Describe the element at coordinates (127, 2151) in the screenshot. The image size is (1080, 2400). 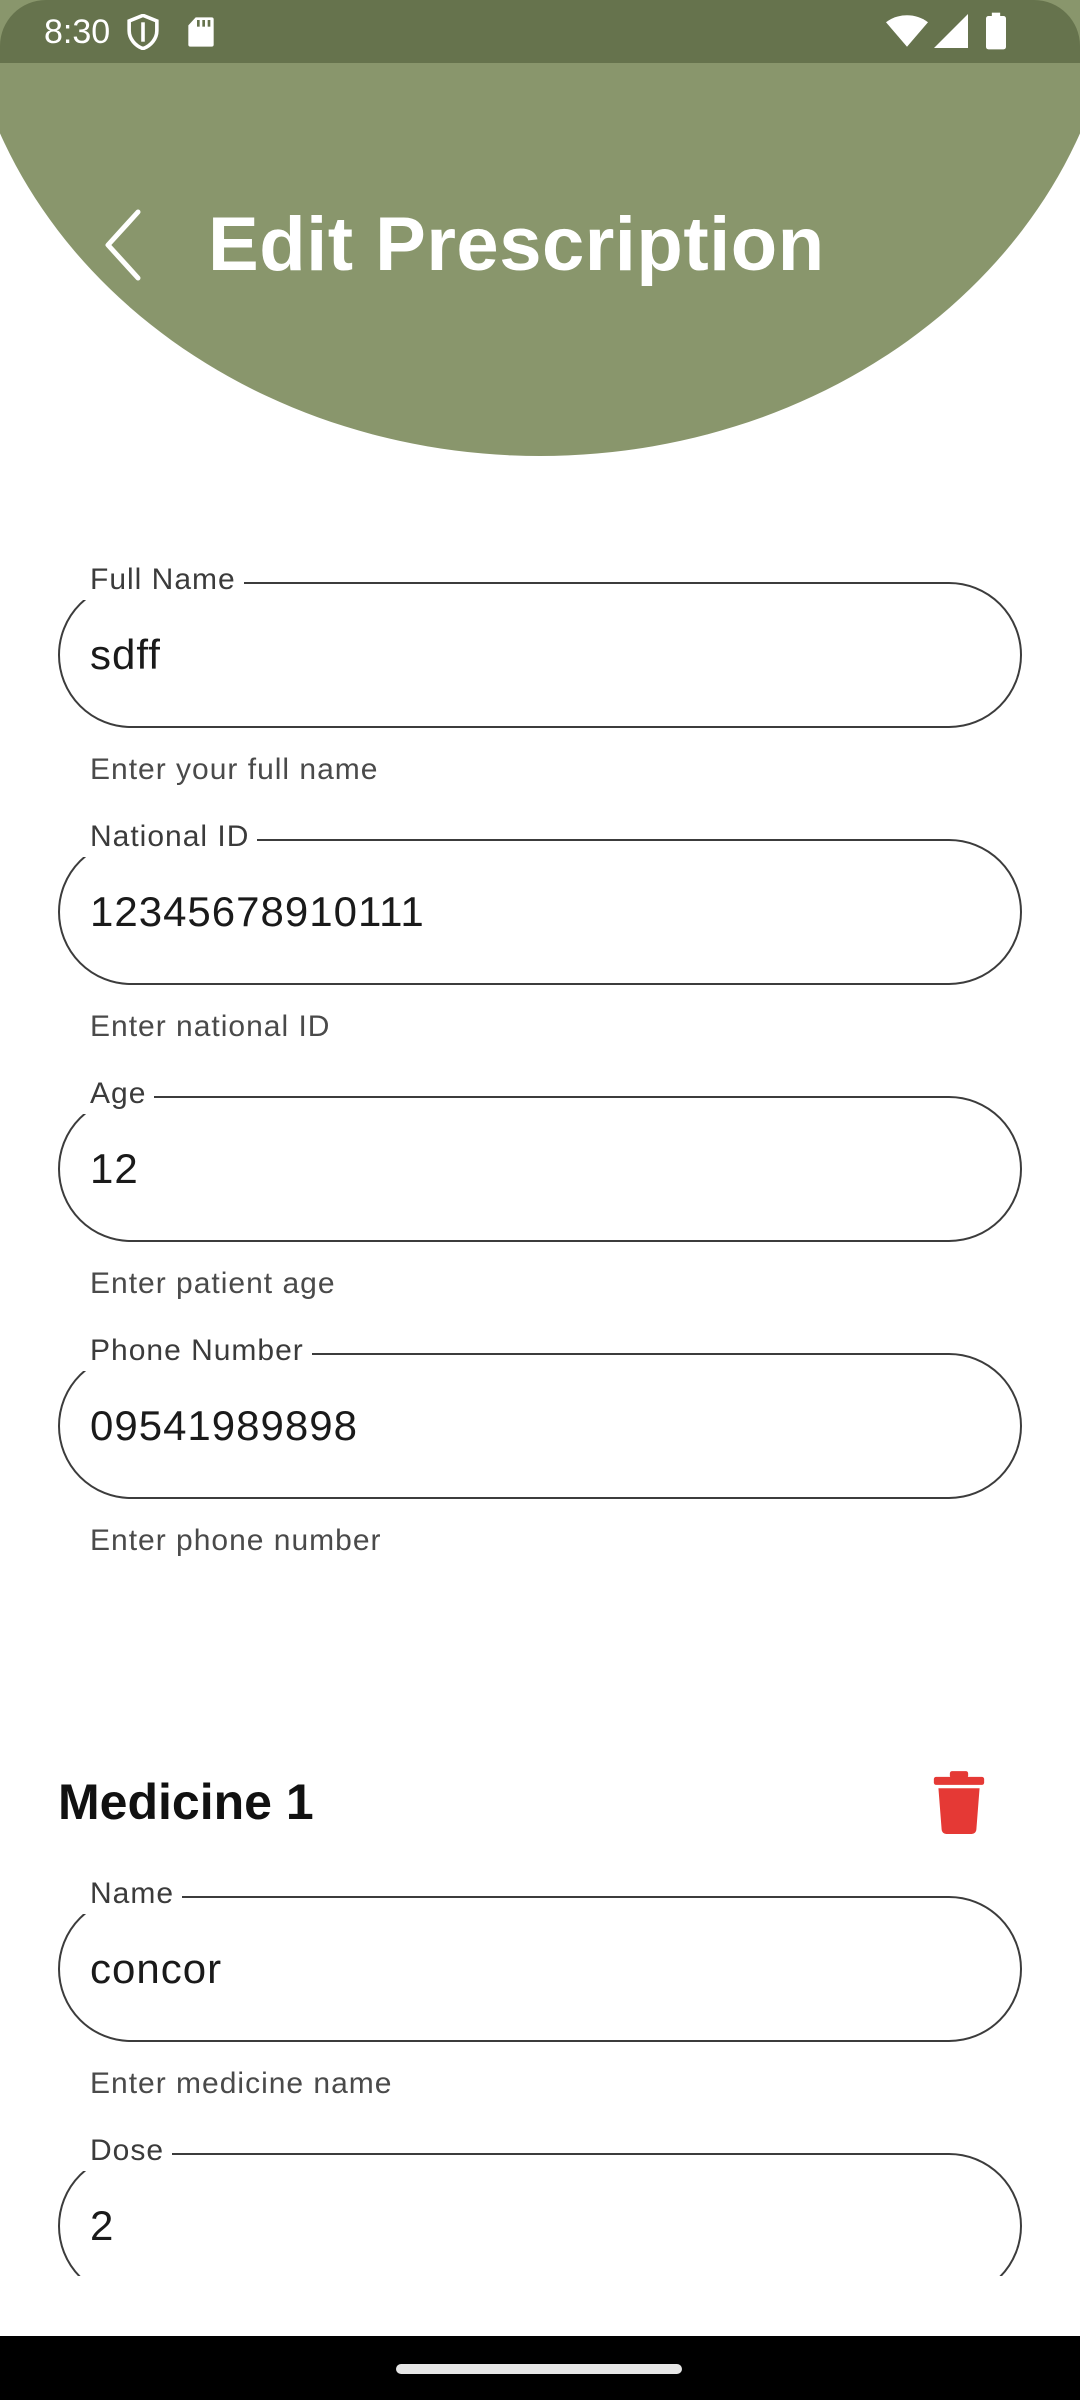
I see `dose-label: Dose` at that location.